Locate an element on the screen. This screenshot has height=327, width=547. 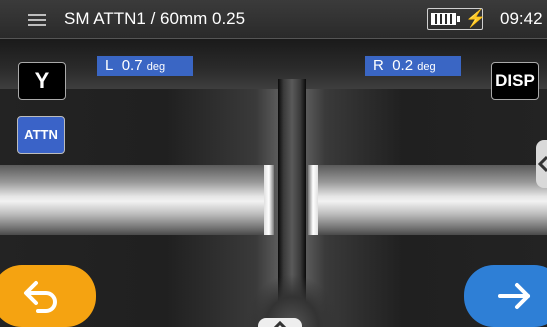
right-fiber is located at coordinates (427, 200).